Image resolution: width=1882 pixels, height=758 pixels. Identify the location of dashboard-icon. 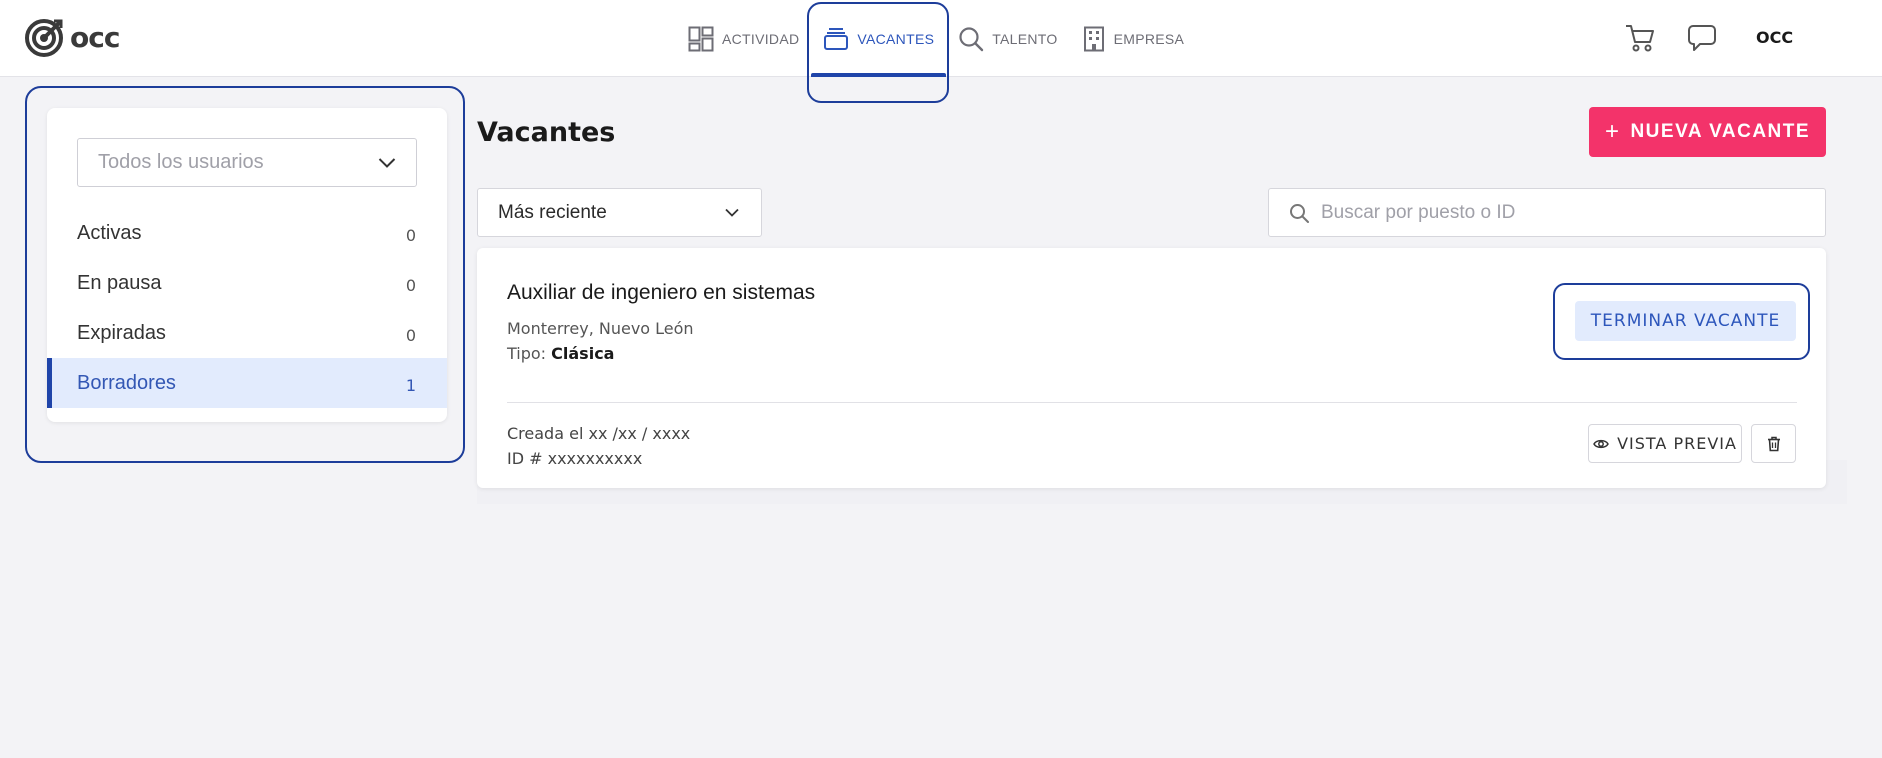
(701, 38).